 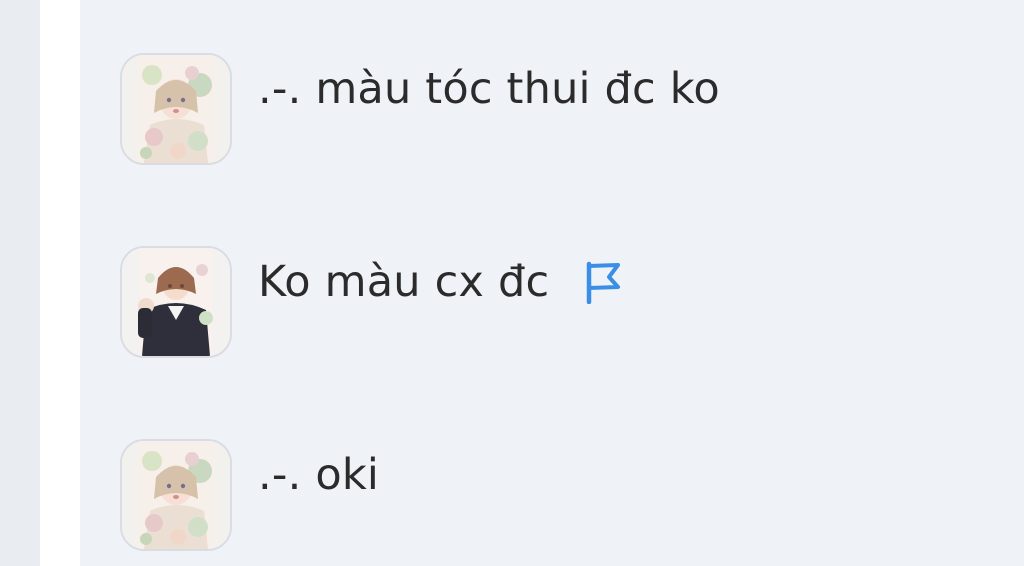 I want to click on comment-item: .-. màu tóc thui đc ko, so click(x=420, y=109).